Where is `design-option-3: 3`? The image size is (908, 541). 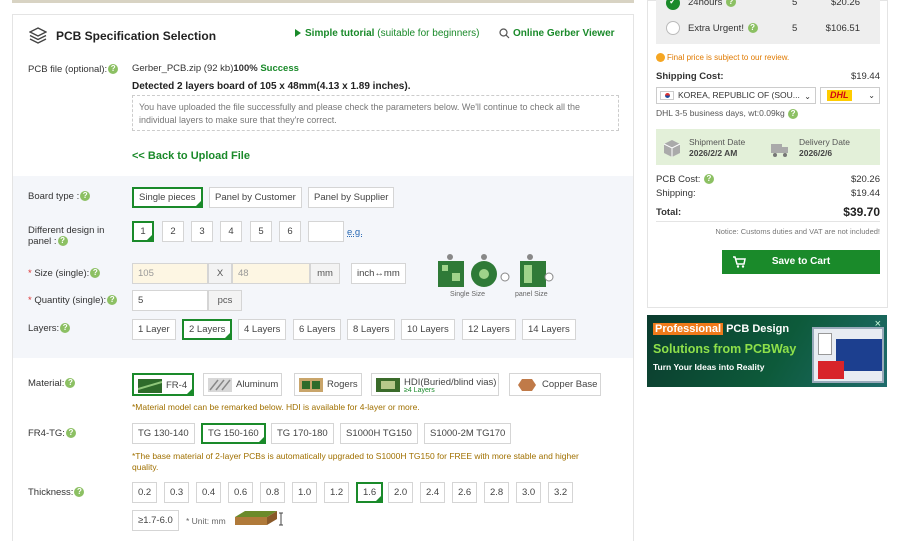
design-option-3: 3 is located at coordinates (202, 231).